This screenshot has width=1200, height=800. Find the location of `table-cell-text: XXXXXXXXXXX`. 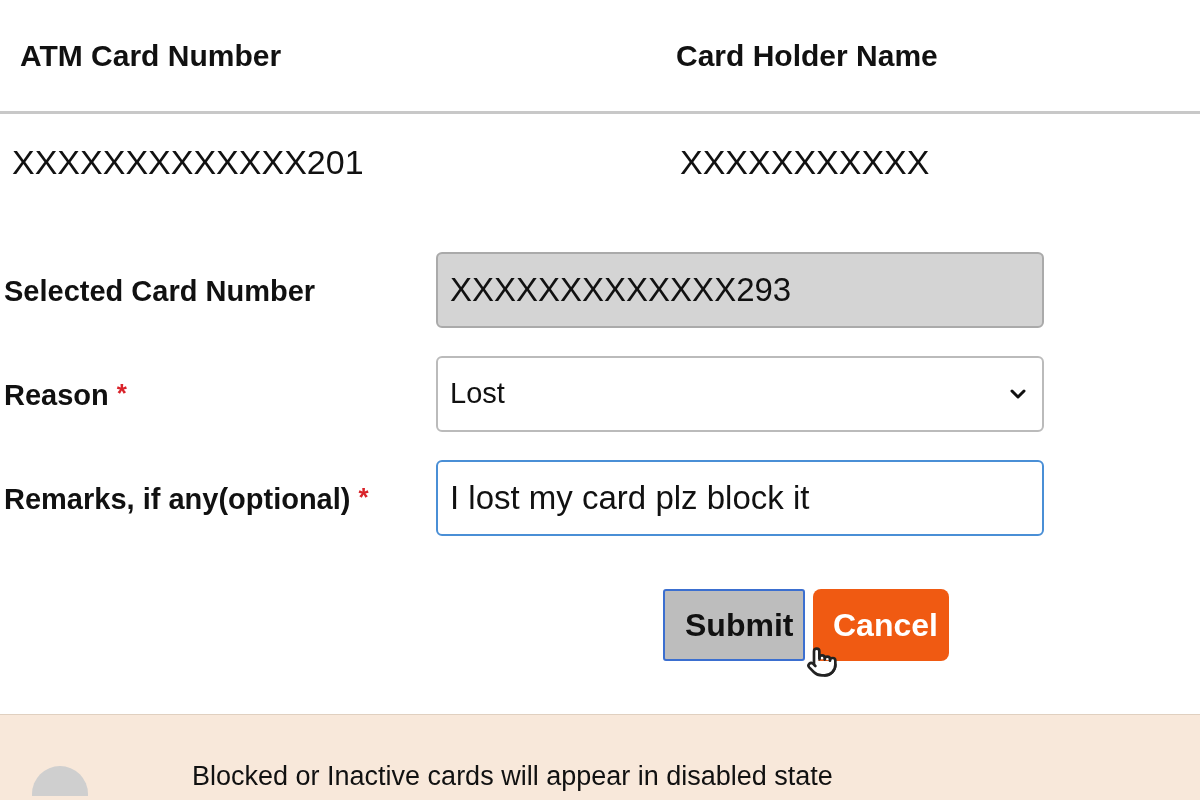

table-cell-text: XXXXXXXXXXX is located at coordinates (804, 162).